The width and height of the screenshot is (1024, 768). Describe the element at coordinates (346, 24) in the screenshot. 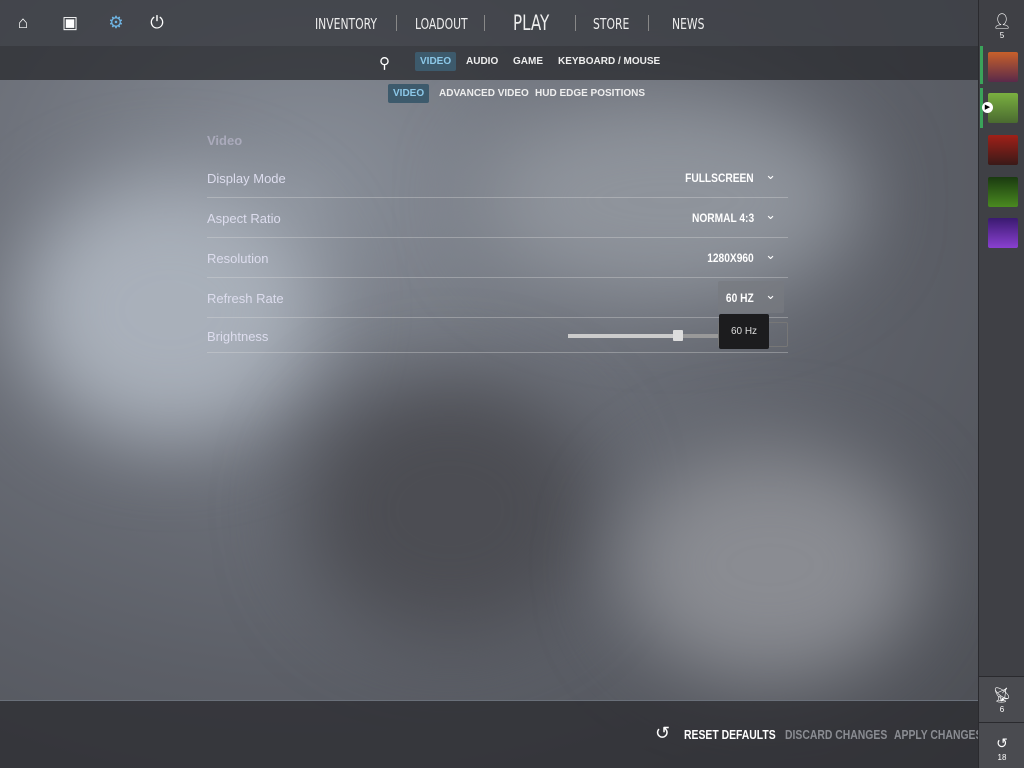

I see `nav-inventory: INVENTORY` at that location.